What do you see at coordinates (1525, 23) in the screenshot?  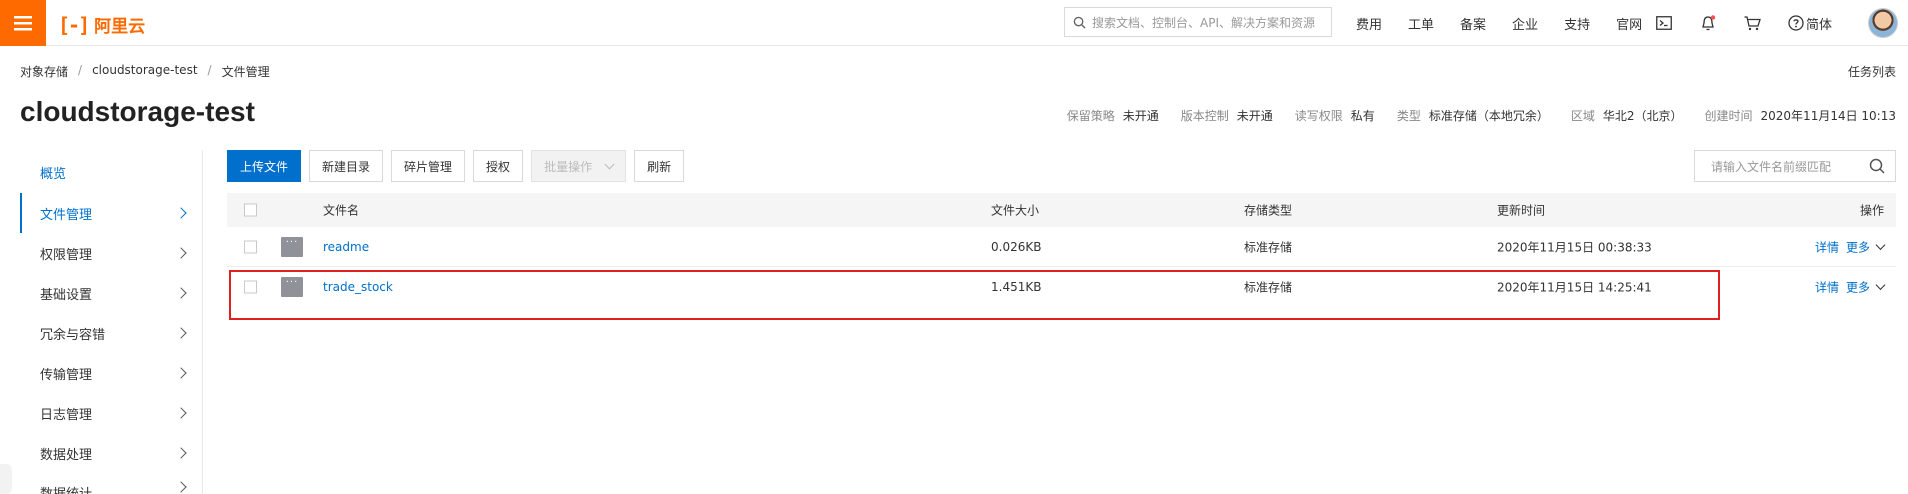 I see `nav-enterprise: 企业` at bounding box center [1525, 23].